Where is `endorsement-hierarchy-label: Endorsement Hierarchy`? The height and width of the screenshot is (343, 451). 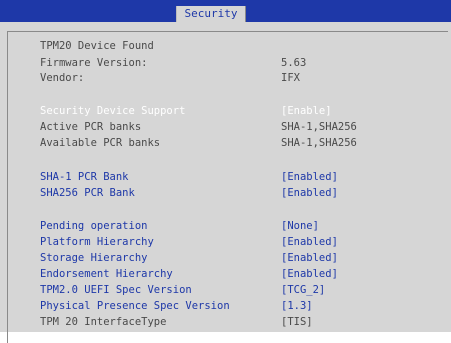 endorsement-hierarchy-label: Endorsement Hierarchy is located at coordinates (106, 274).